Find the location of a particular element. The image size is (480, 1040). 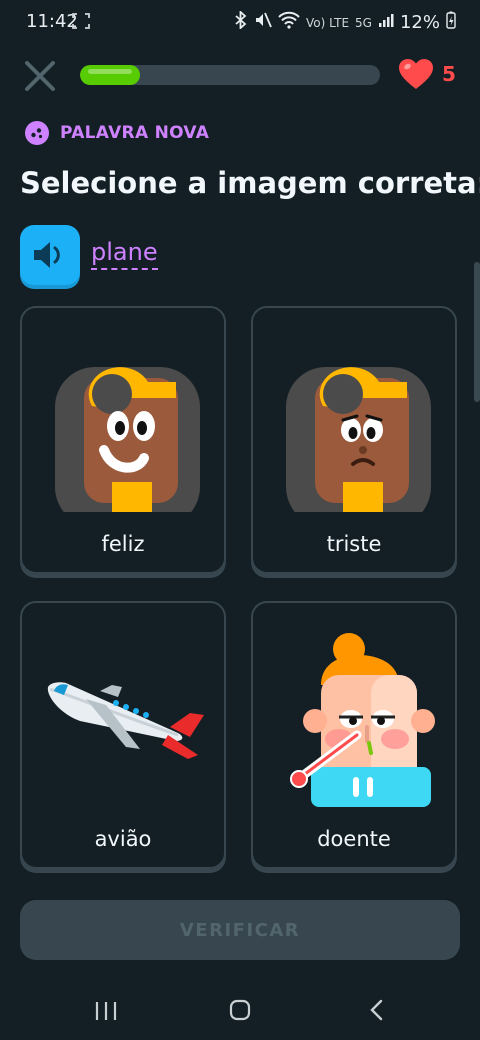

close-icon is located at coordinates (40, 76).